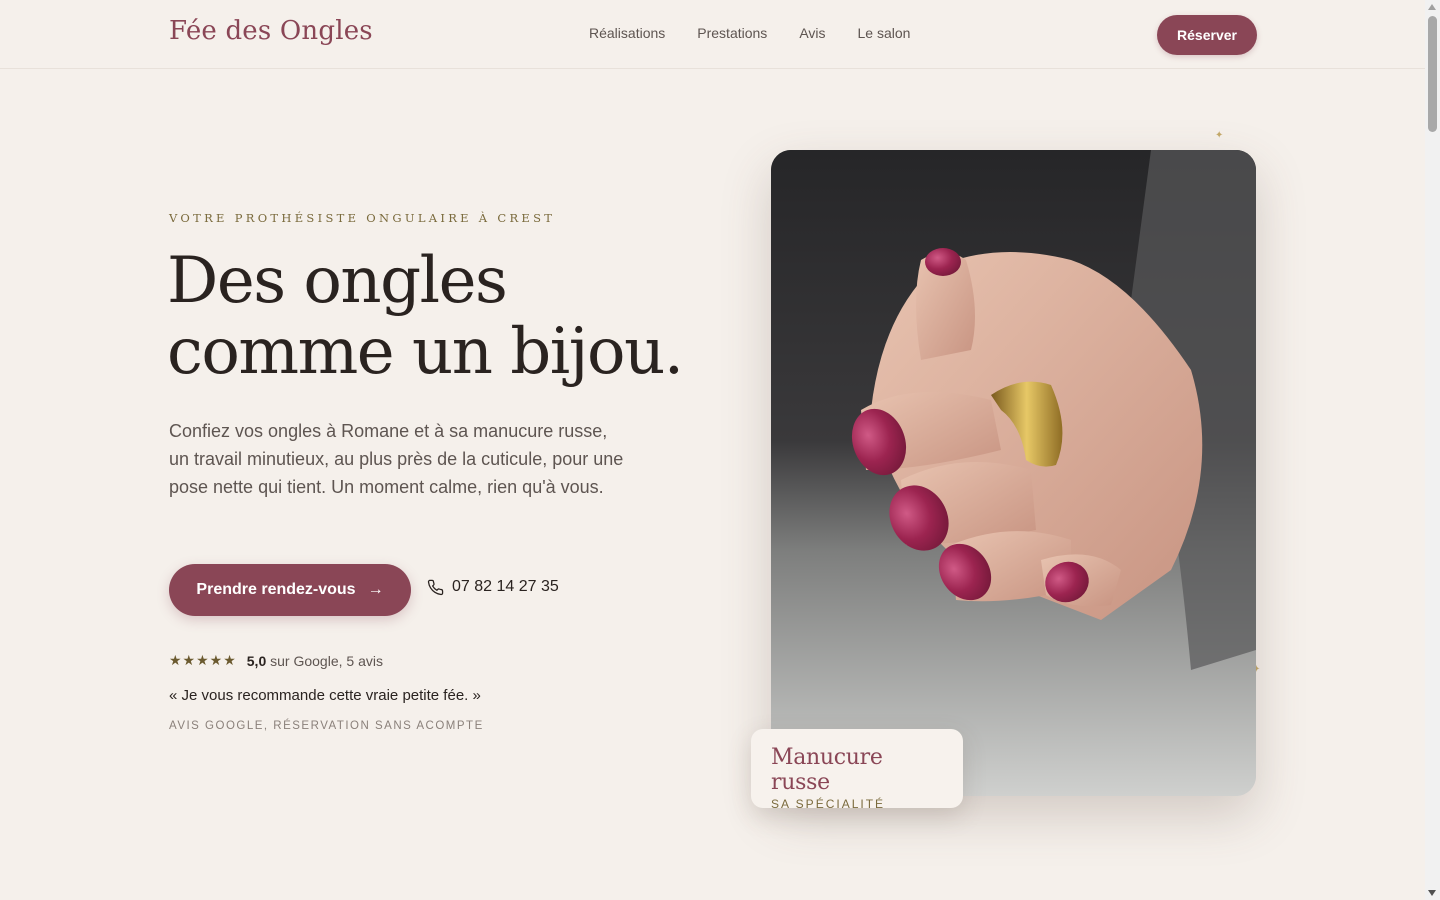  I want to click on book-appointment-label: Prendre rendez-vous, so click(276, 589).